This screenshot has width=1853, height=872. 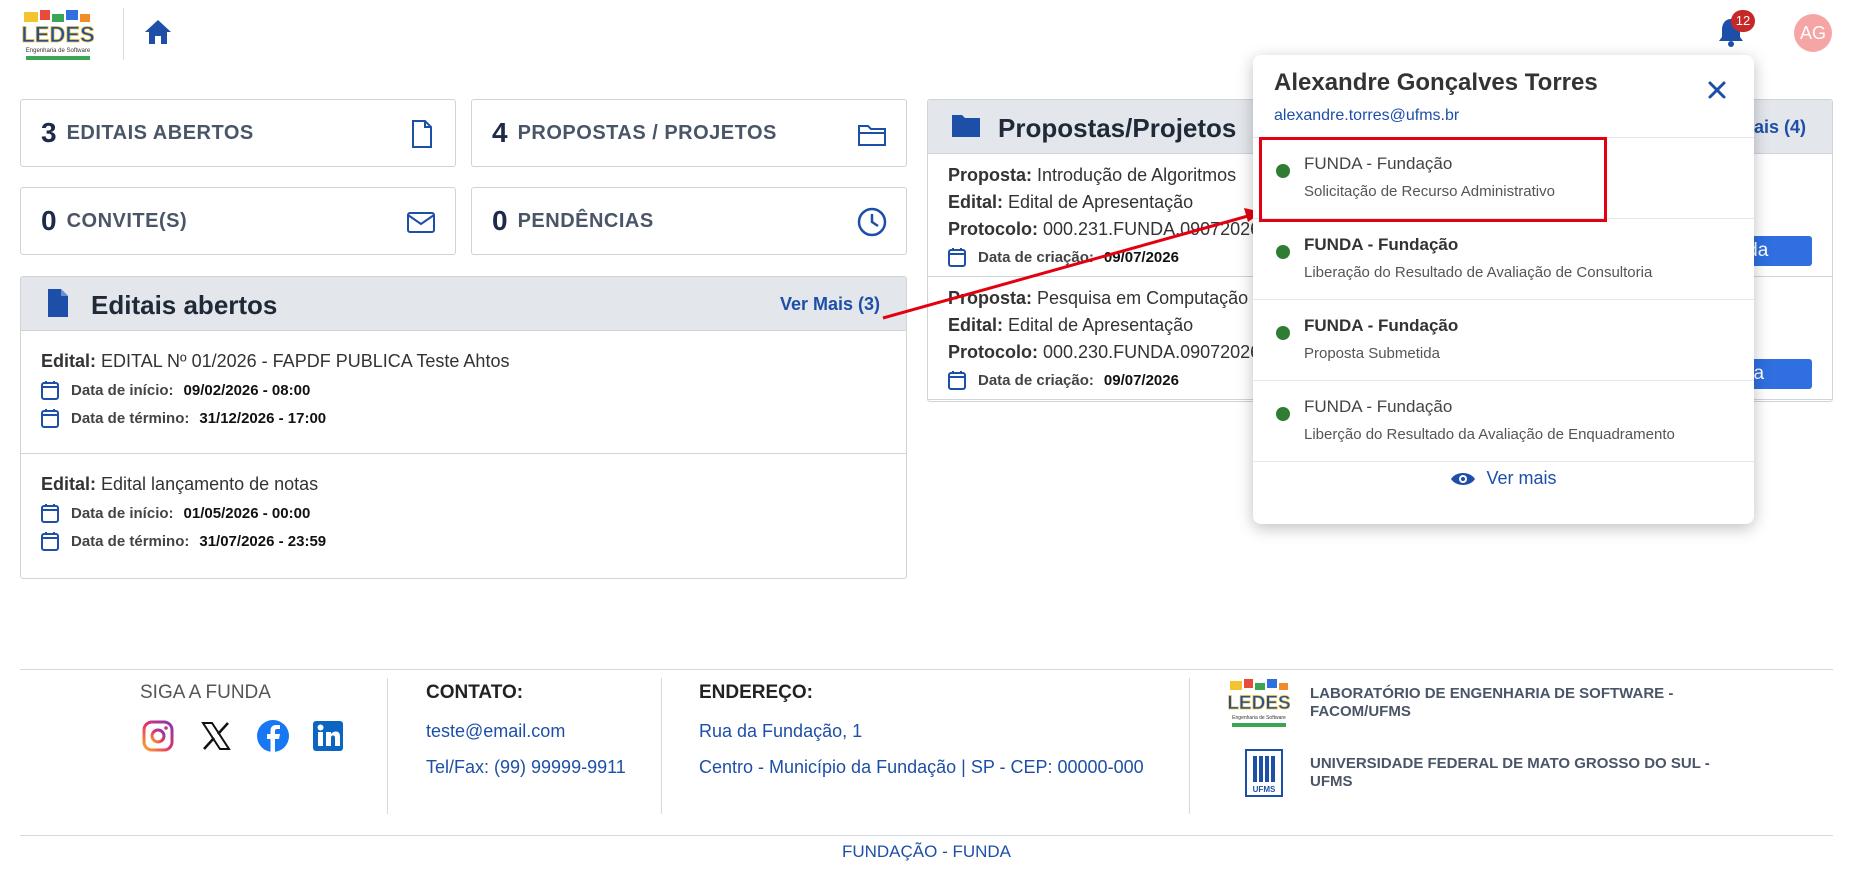 I want to click on facebook-icon, so click(x=273, y=736).